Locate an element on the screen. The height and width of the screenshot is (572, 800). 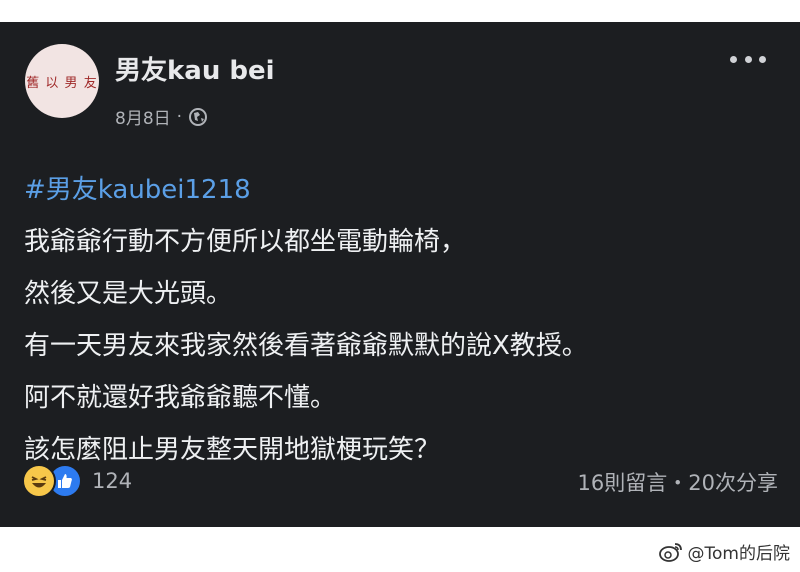
post-line: 我爺爺行動不方便所以都坐電動輪椅， is located at coordinates (245, 242).